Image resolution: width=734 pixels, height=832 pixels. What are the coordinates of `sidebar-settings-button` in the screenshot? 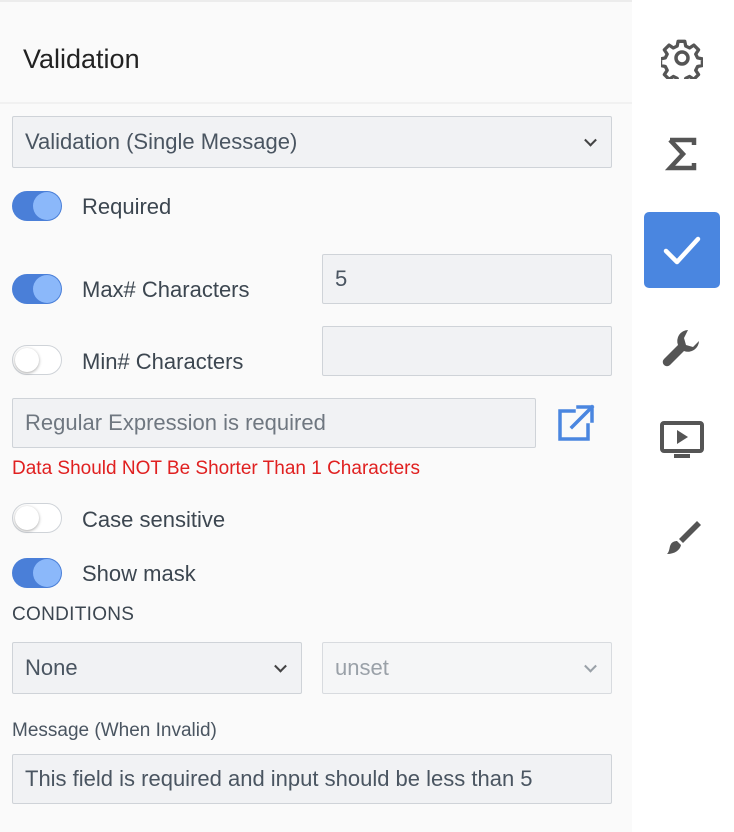 It's located at (682, 58).